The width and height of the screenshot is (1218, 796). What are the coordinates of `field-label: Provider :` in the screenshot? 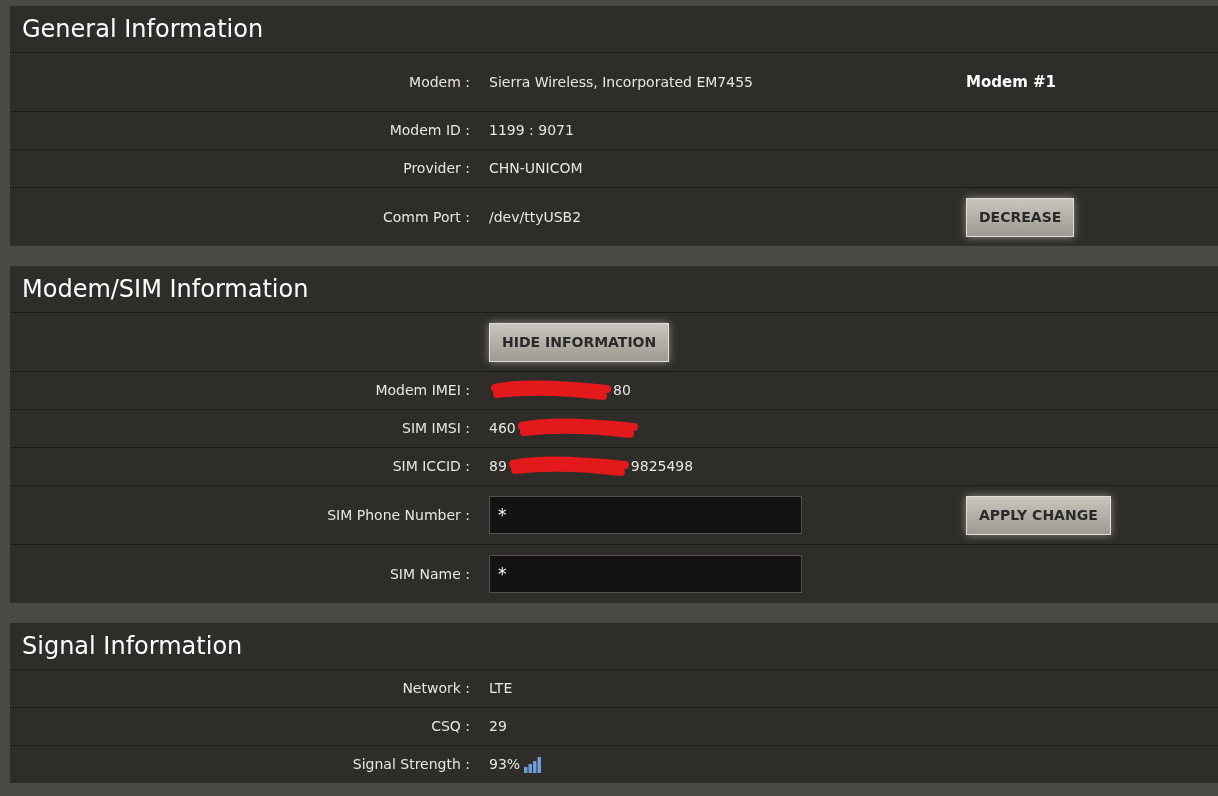 It's located at (436, 168).